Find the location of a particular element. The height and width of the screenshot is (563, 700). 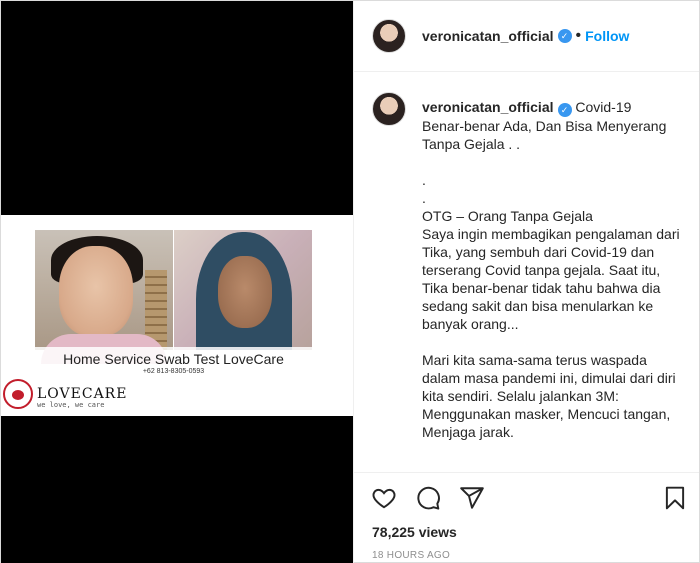

logo-name: LOVECARE is located at coordinates (82, 394).